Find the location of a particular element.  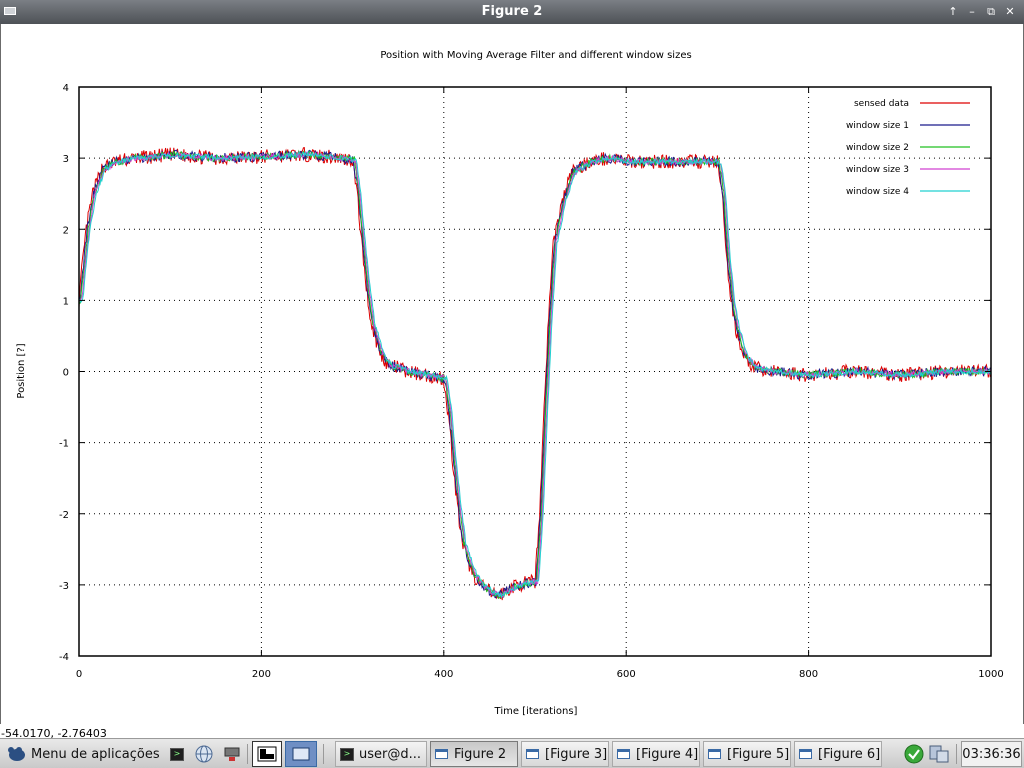

x-tick-label: 0 is located at coordinates (79, 674).